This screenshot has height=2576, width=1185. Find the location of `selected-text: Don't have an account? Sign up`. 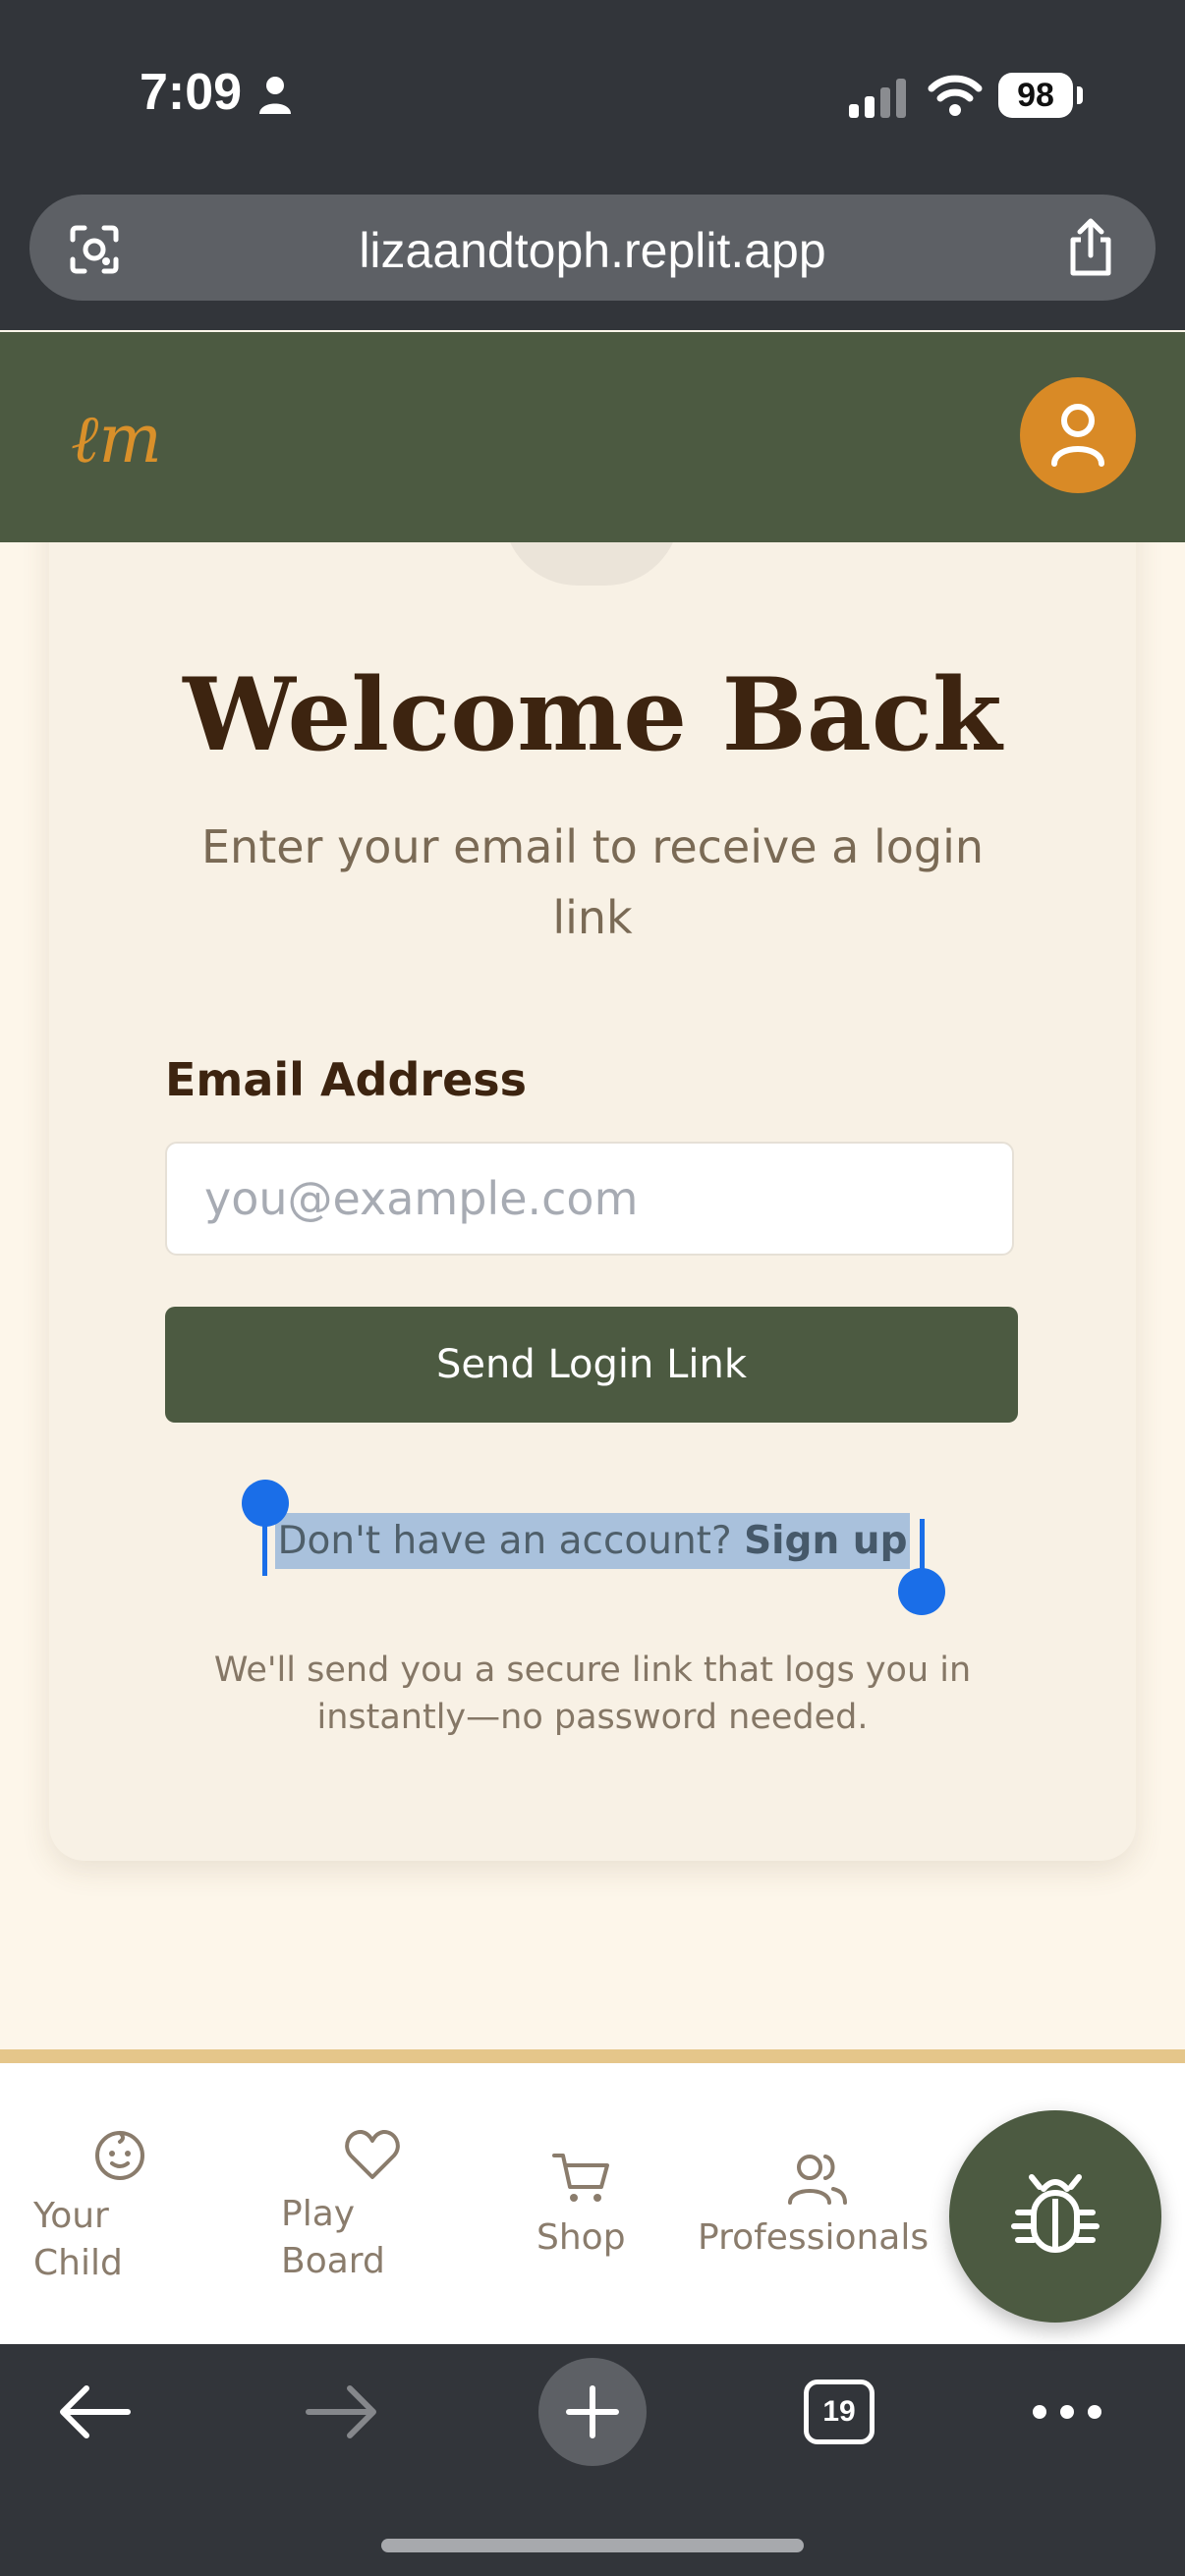

selected-text: Don't have an account? Sign up is located at coordinates (592, 1541).